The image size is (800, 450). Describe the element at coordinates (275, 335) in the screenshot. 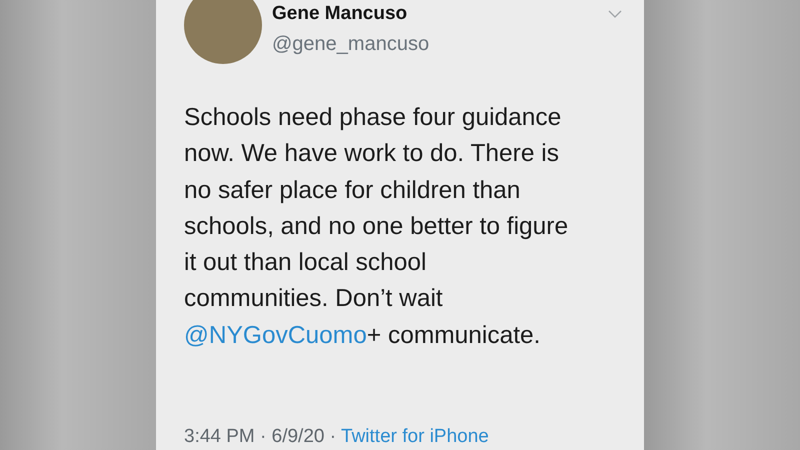

I see `mention-link: @NYGovCuomo` at that location.